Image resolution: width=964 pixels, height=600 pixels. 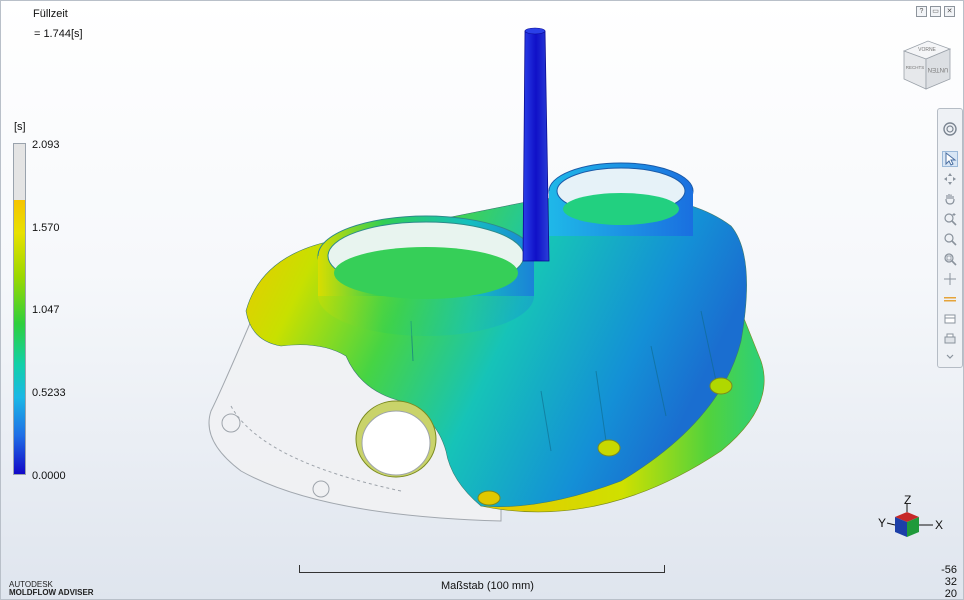 I want to click on axis-triad: Z Y X, so click(x=910, y=516).